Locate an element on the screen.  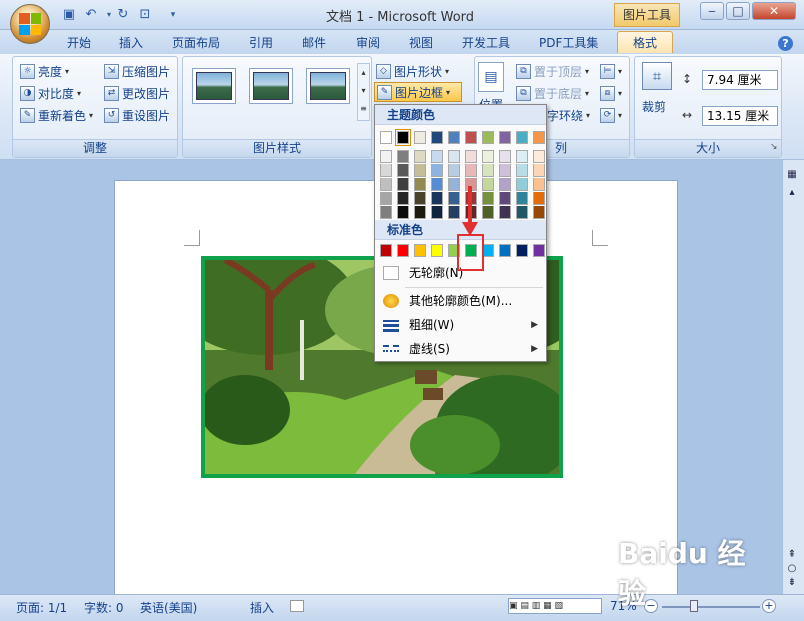
help-icon: ? is located at coordinates (785, 43).